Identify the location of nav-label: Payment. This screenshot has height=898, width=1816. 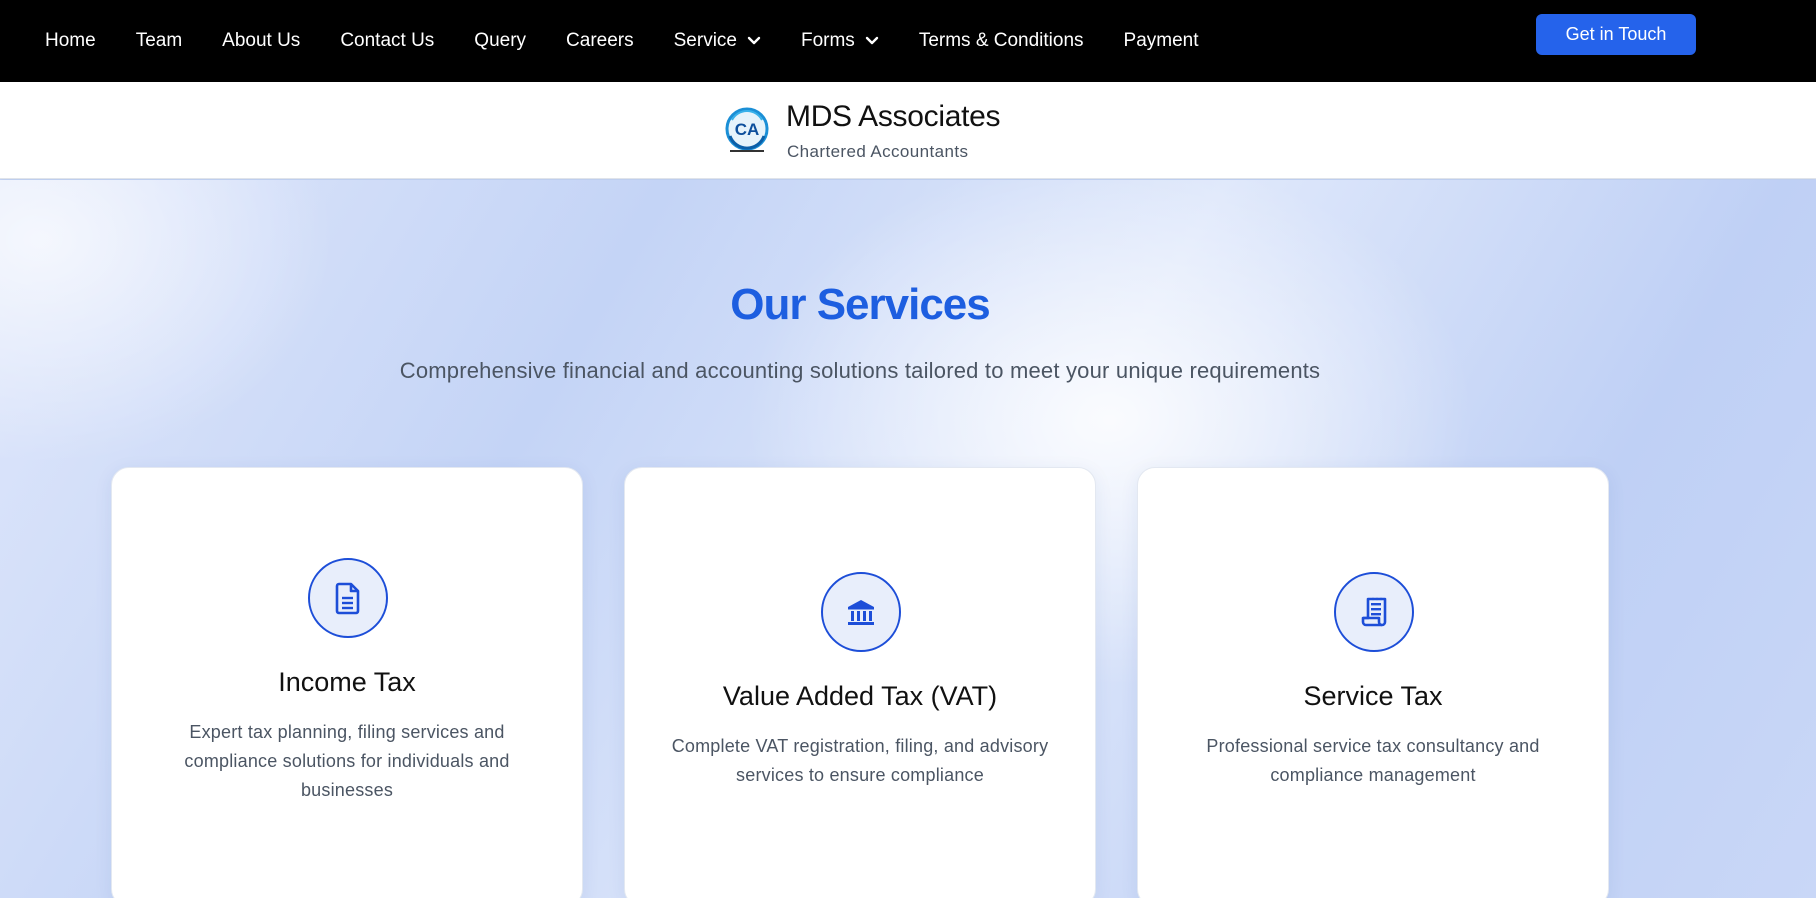
(1161, 40).